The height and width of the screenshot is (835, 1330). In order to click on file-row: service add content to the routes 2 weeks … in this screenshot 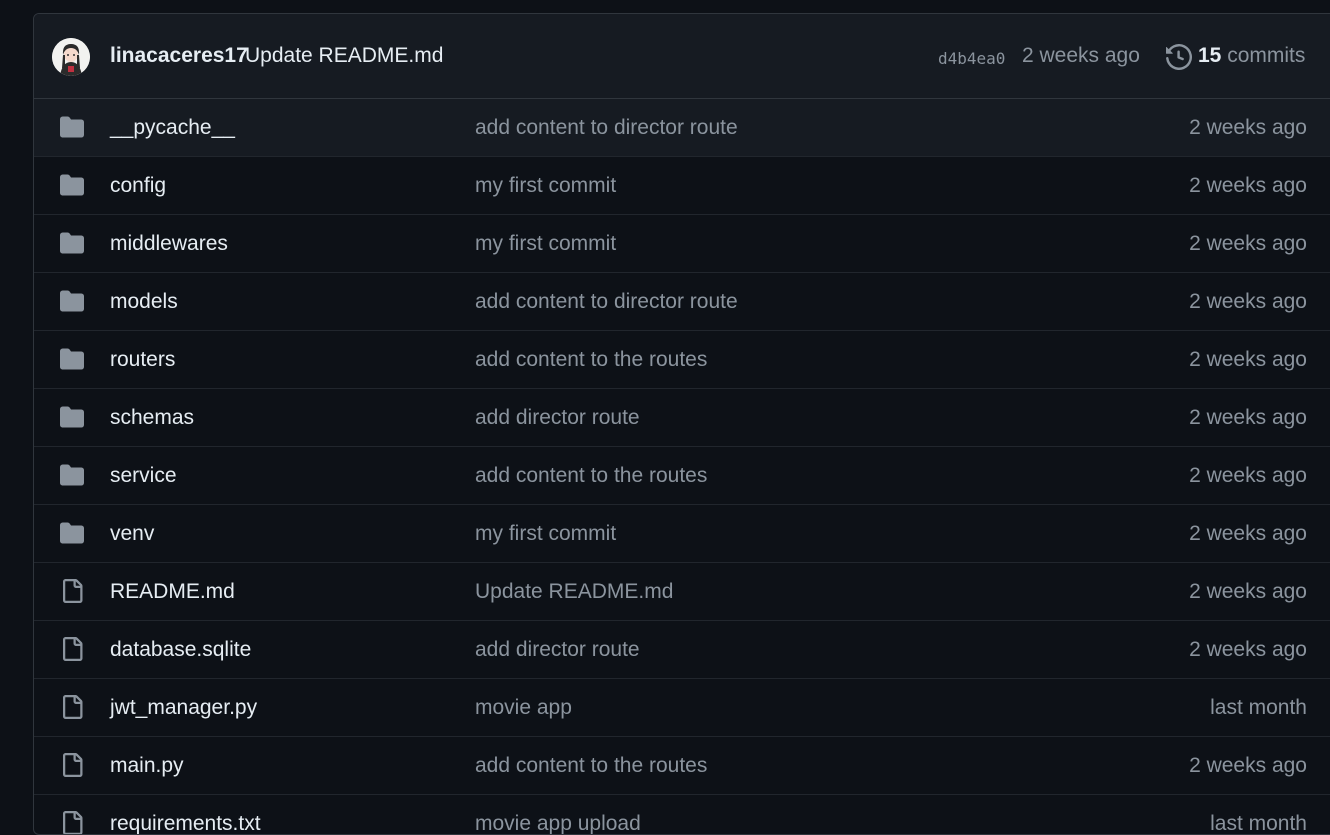, I will do `click(682, 476)`.